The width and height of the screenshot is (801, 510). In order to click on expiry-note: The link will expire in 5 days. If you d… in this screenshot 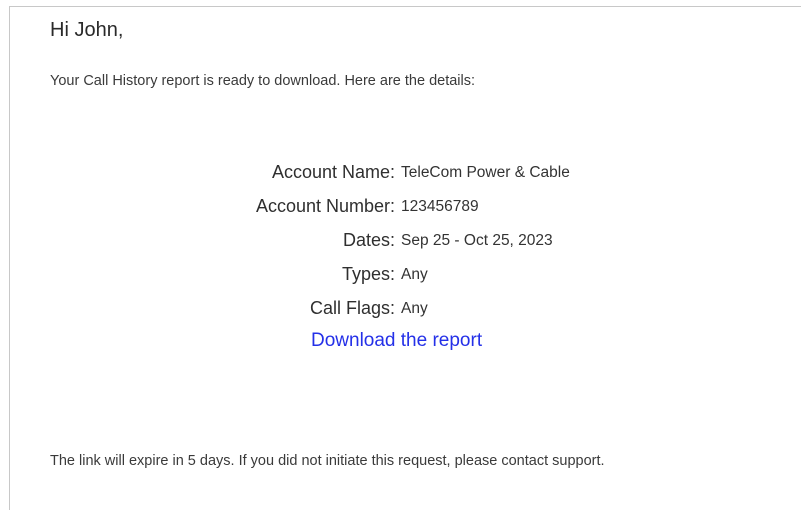, I will do `click(327, 461)`.